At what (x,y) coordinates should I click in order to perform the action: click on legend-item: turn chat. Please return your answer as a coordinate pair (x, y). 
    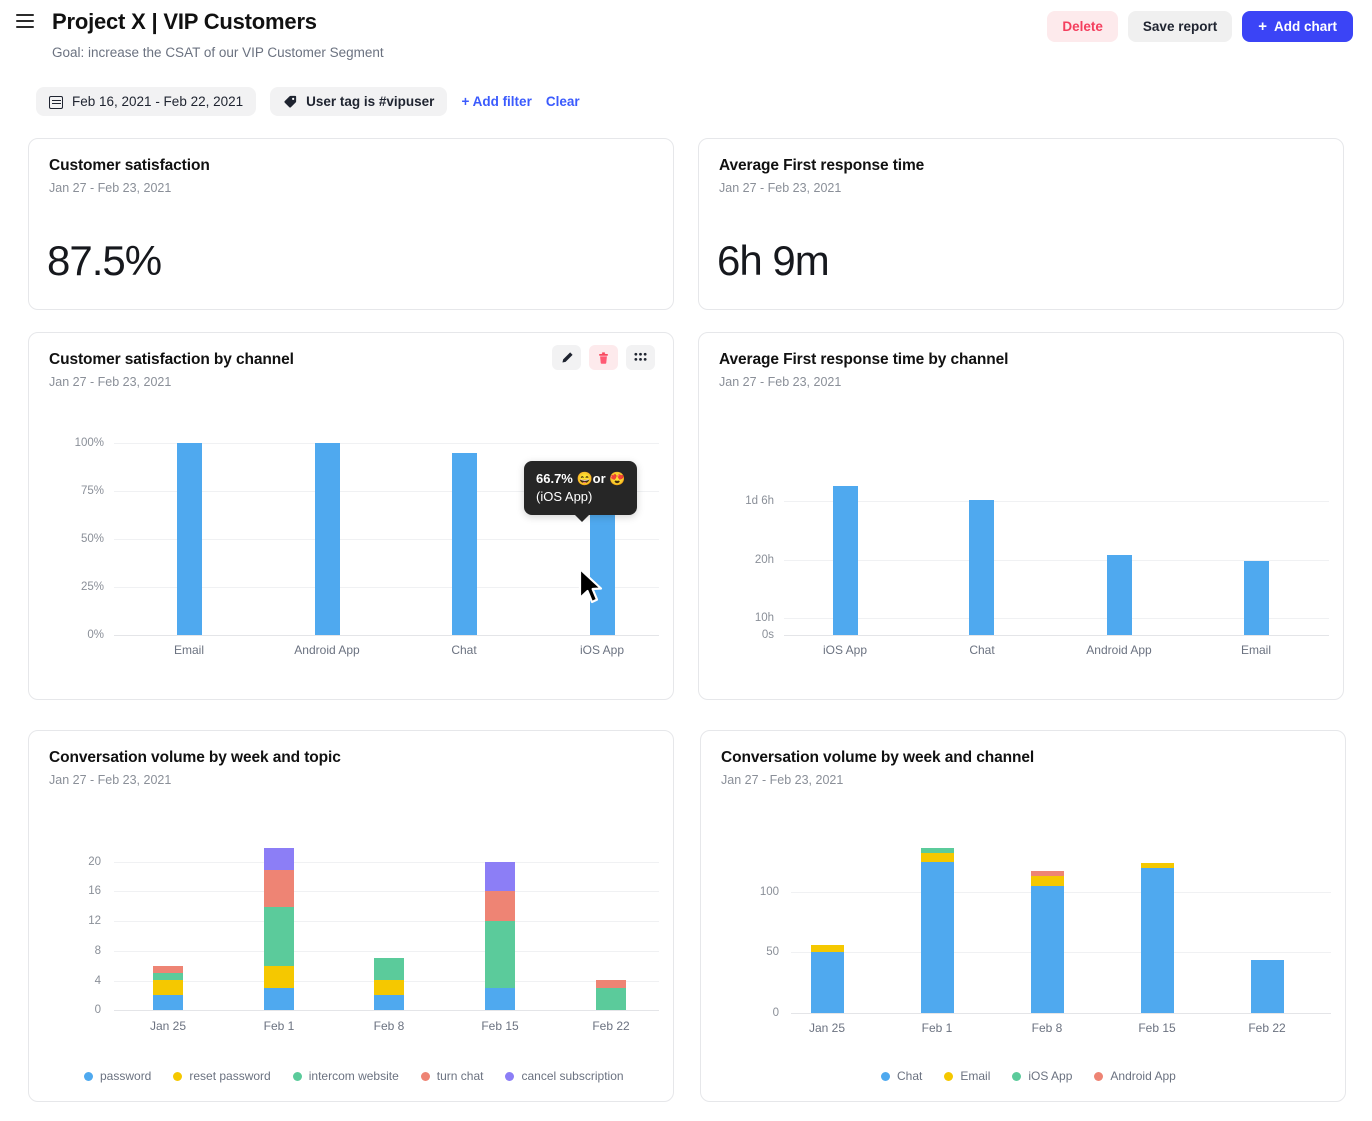
    Looking at the image, I should click on (451, 1076).